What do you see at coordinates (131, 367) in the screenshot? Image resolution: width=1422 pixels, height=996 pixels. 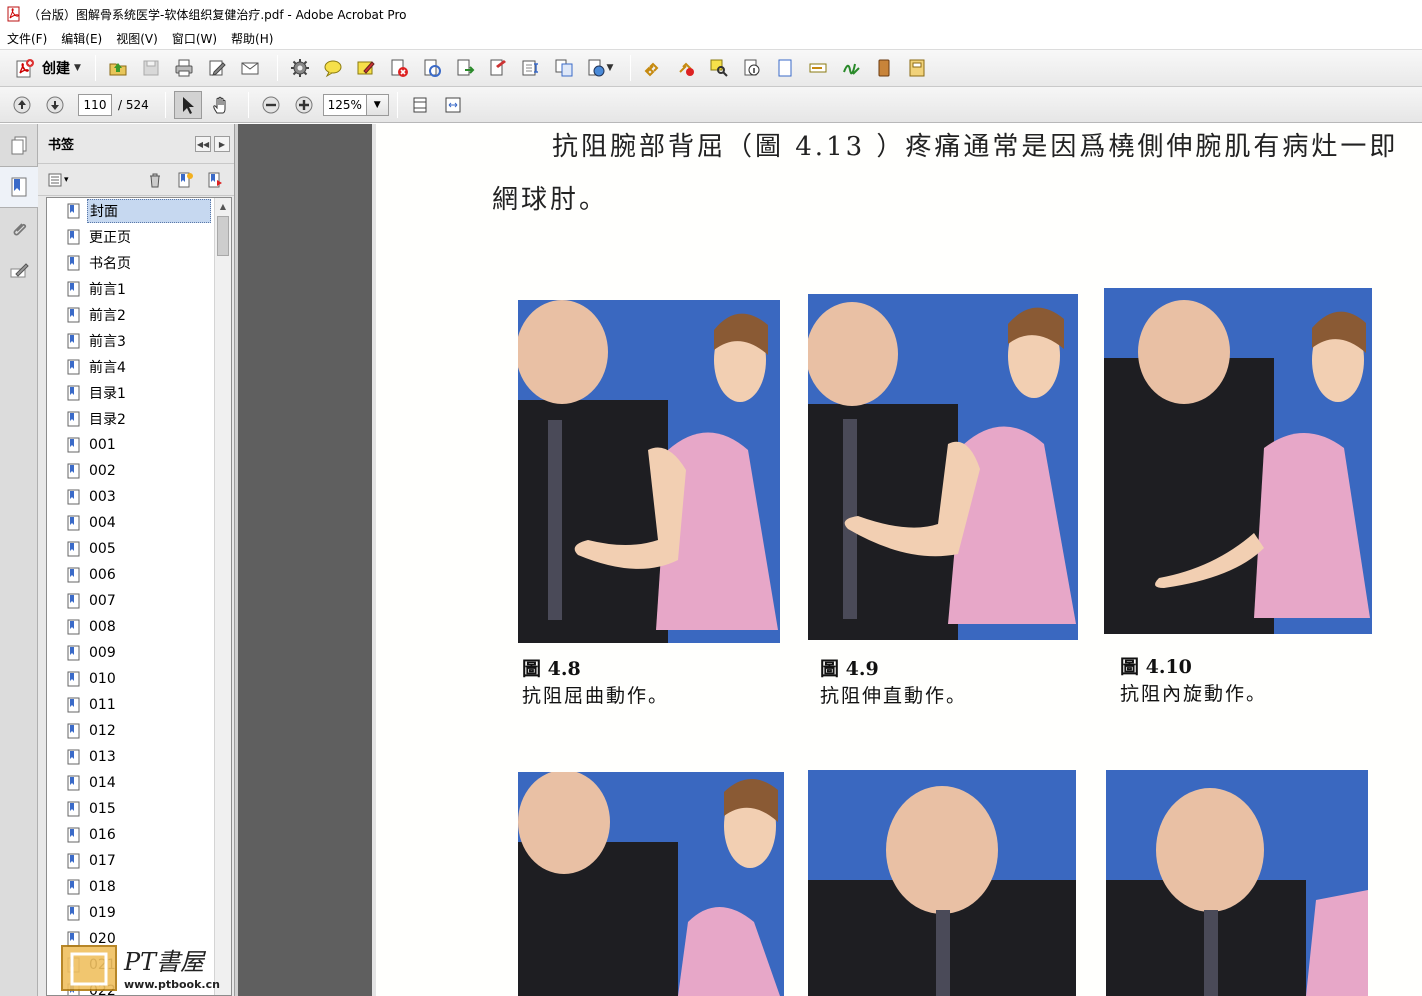 I see `bookmark-item: 前言4` at bounding box center [131, 367].